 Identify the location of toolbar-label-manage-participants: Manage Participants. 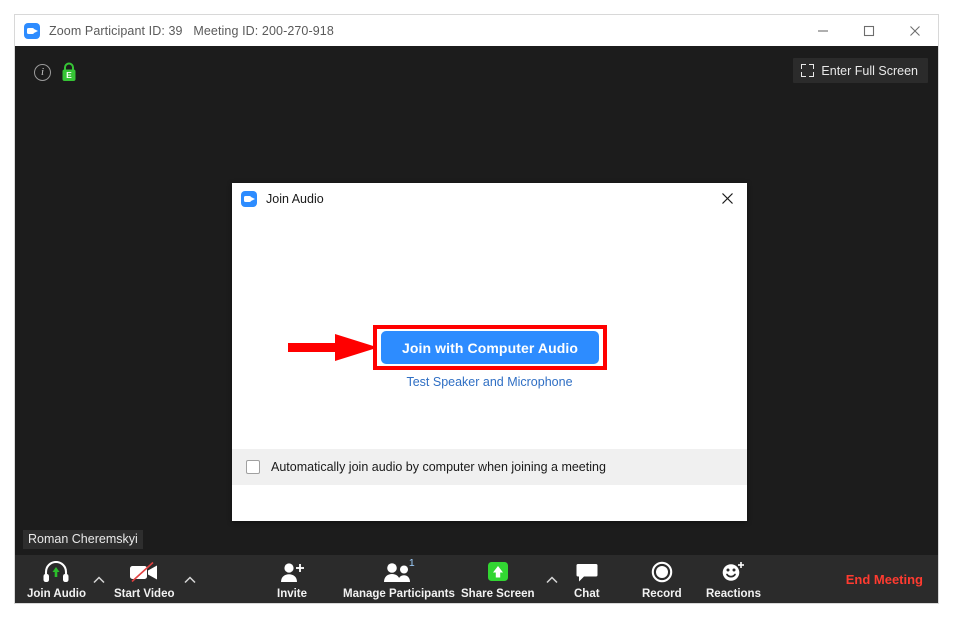
(399, 594).